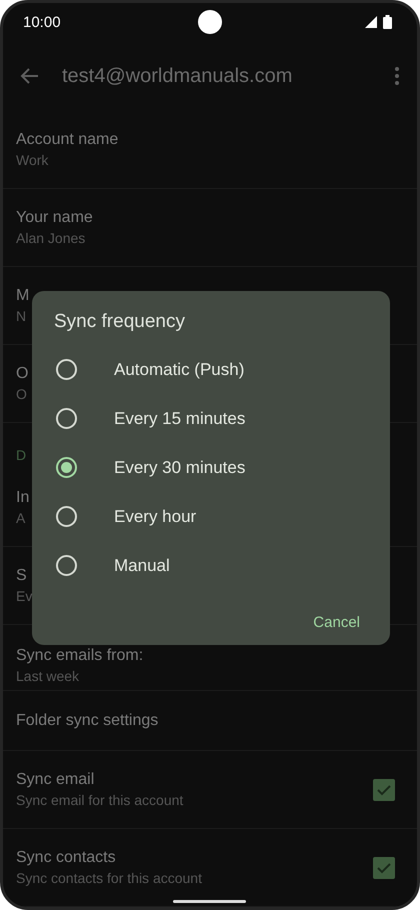 The width and height of the screenshot is (420, 910). Describe the element at coordinates (42, 22) in the screenshot. I see `status-time: 10:00` at that location.